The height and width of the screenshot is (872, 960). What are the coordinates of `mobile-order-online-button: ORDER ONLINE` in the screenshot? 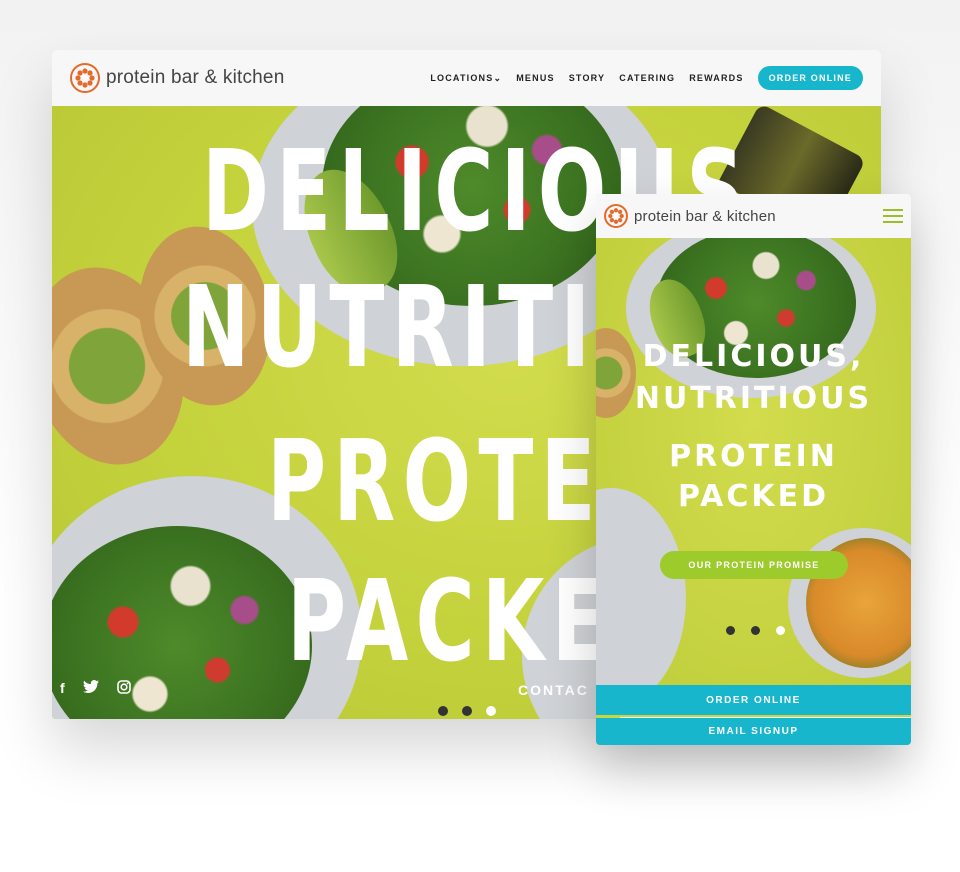 It's located at (753, 700).